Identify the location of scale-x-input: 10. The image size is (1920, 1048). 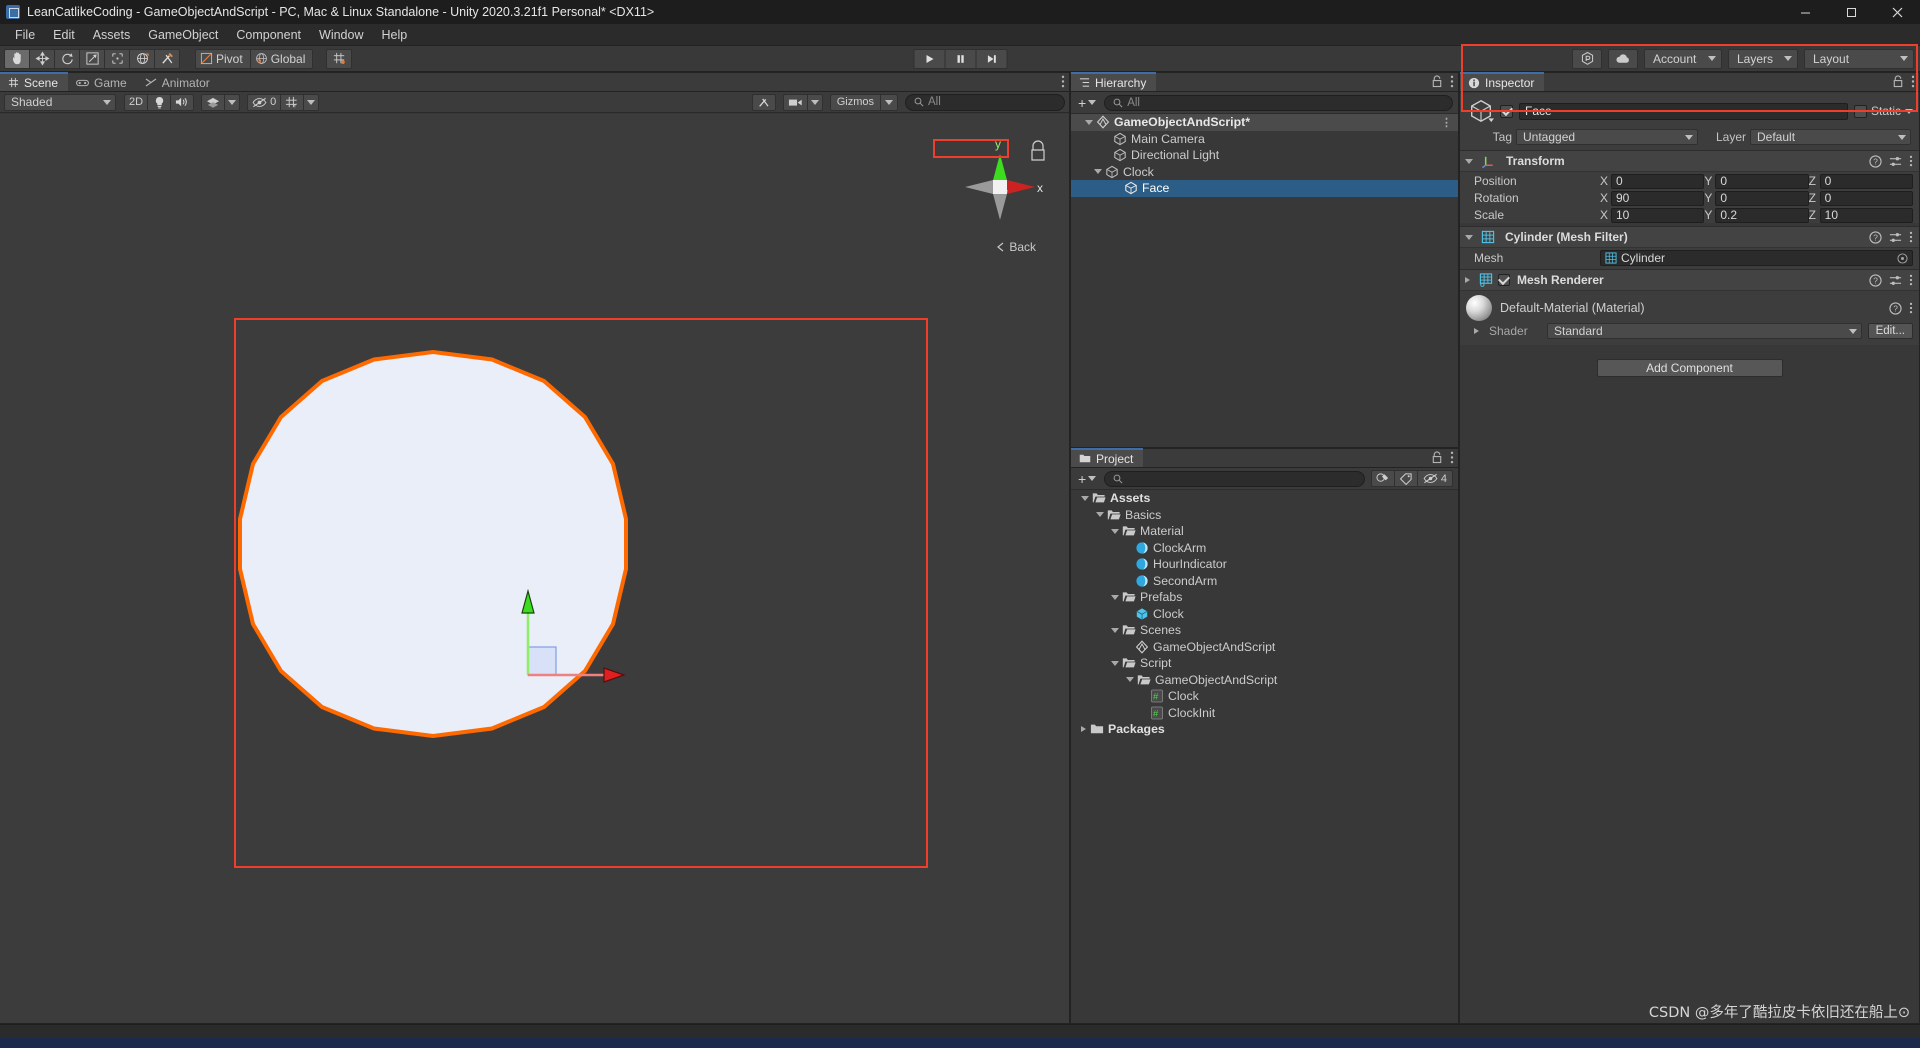
(1658, 215).